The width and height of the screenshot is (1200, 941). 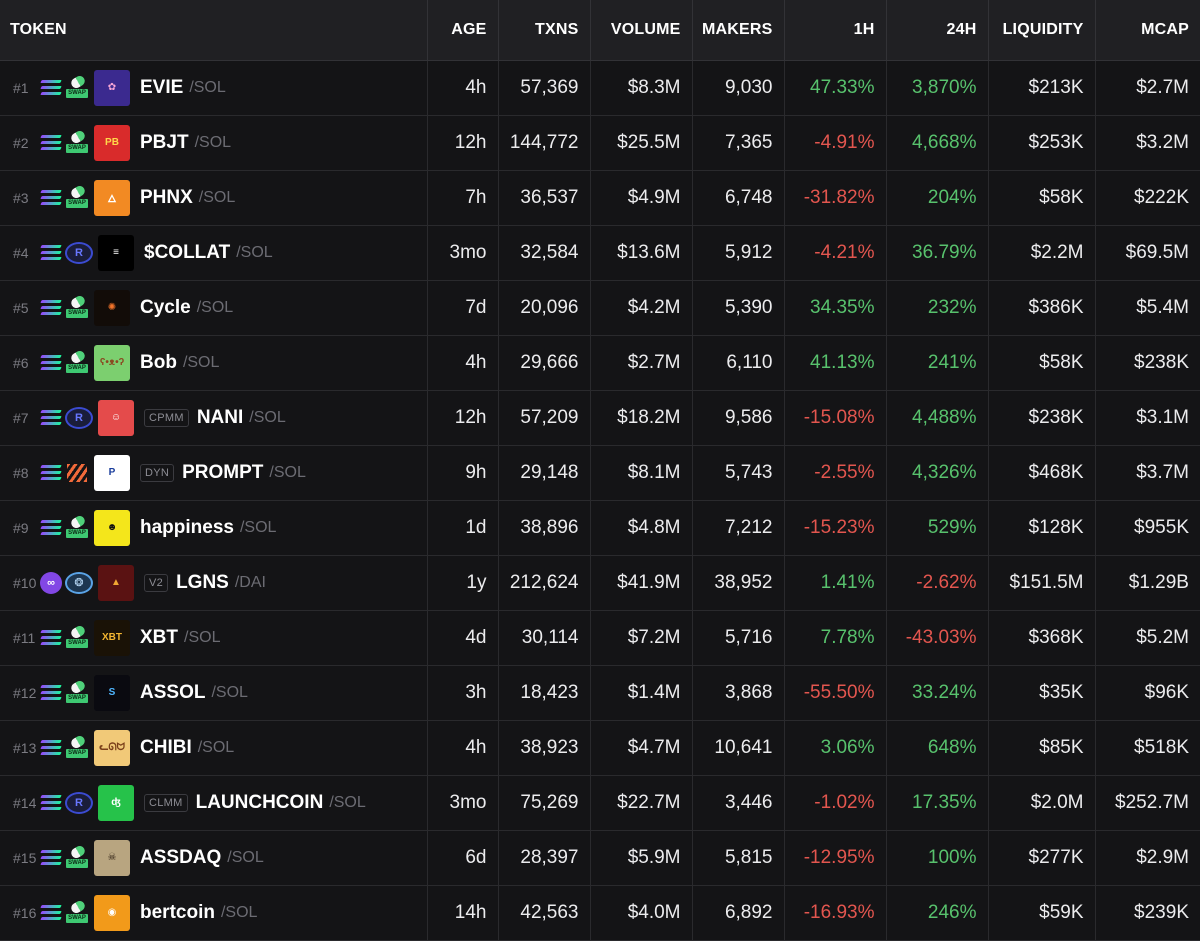 I want to click on change-24h-cell: 36.79%, so click(x=937, y=253).